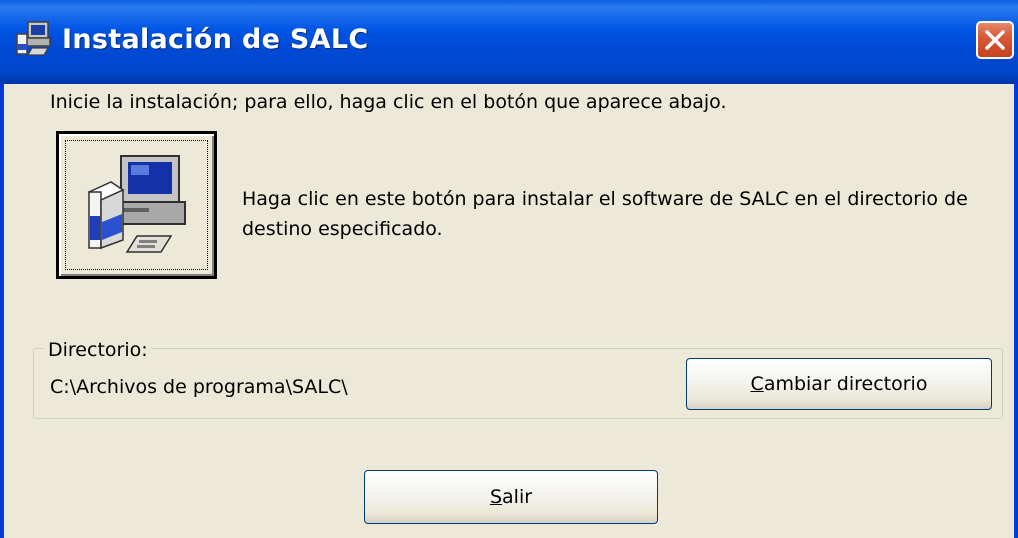 This screenshot has width=1018, height=538. What do you see at coordinates (98, 350) in the screenshot?
I see `directory-group-label: Directorio:` at bounding box center [98, 350].